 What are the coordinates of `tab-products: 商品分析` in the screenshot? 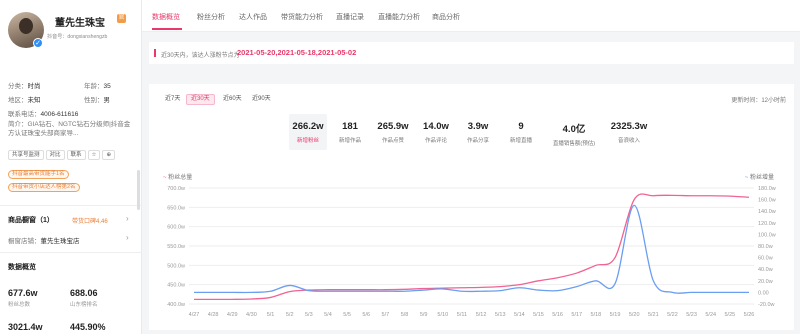 It's located at (446, 17).